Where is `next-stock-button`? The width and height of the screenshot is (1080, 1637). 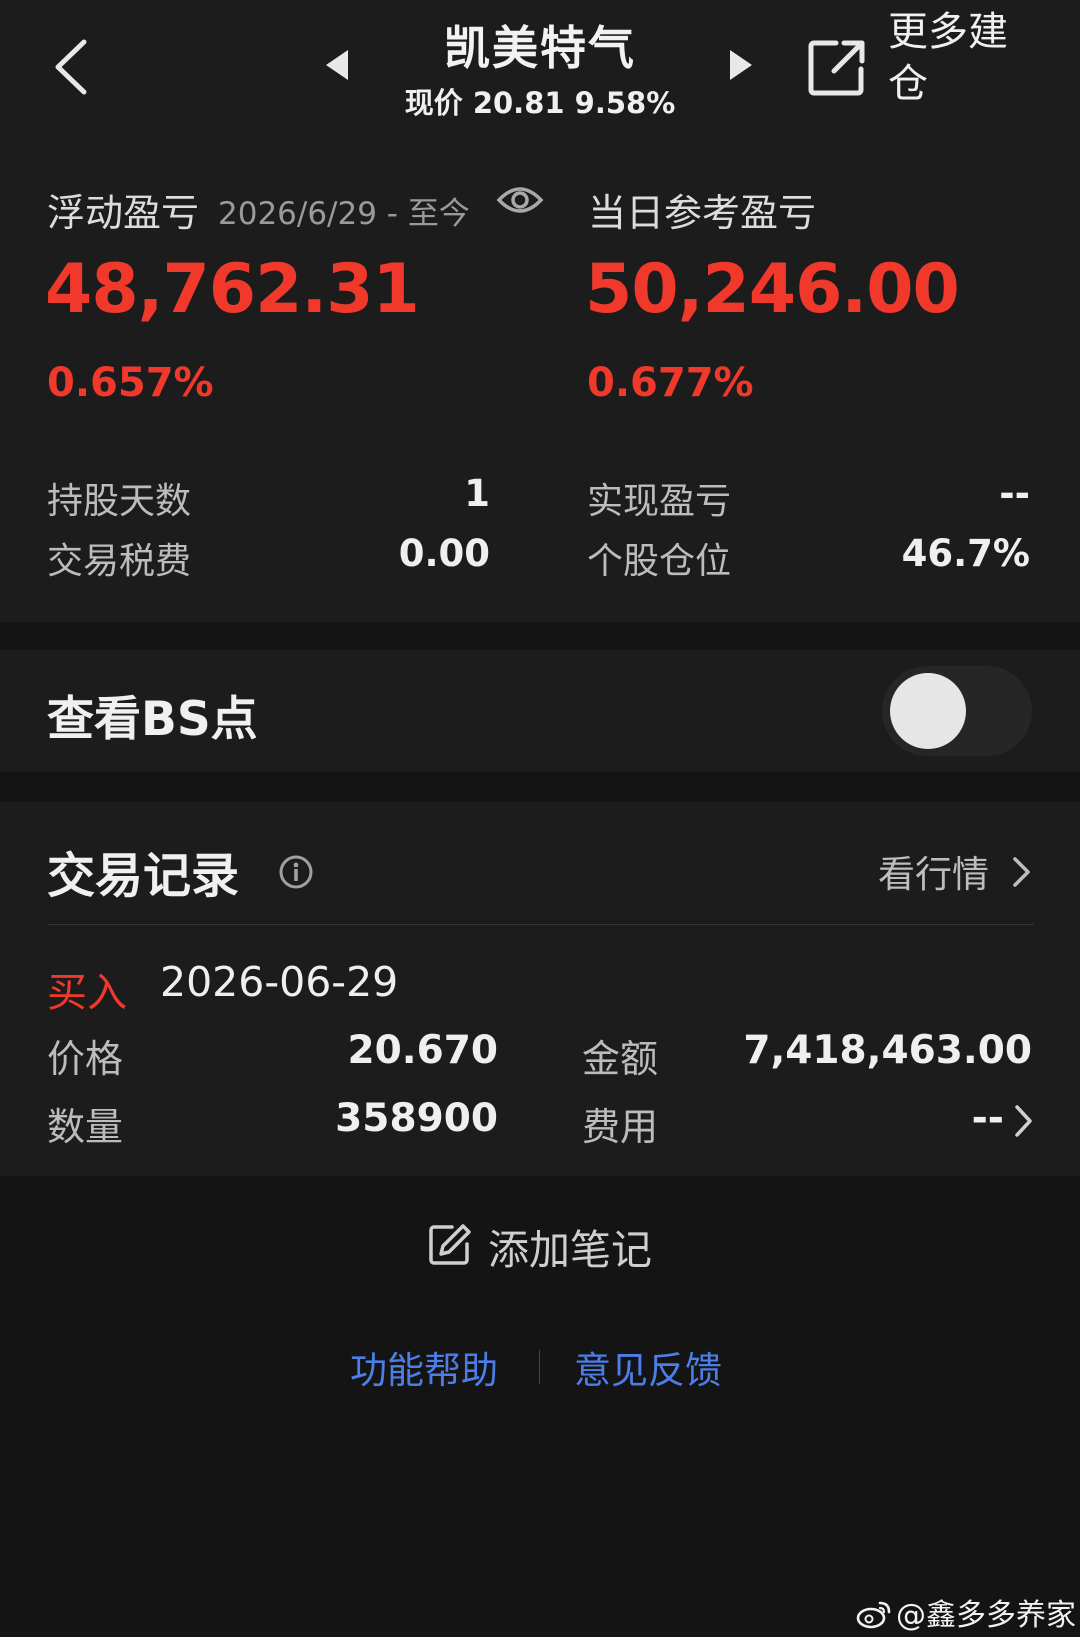
next-stock-button is located at coordinates (741, 65).